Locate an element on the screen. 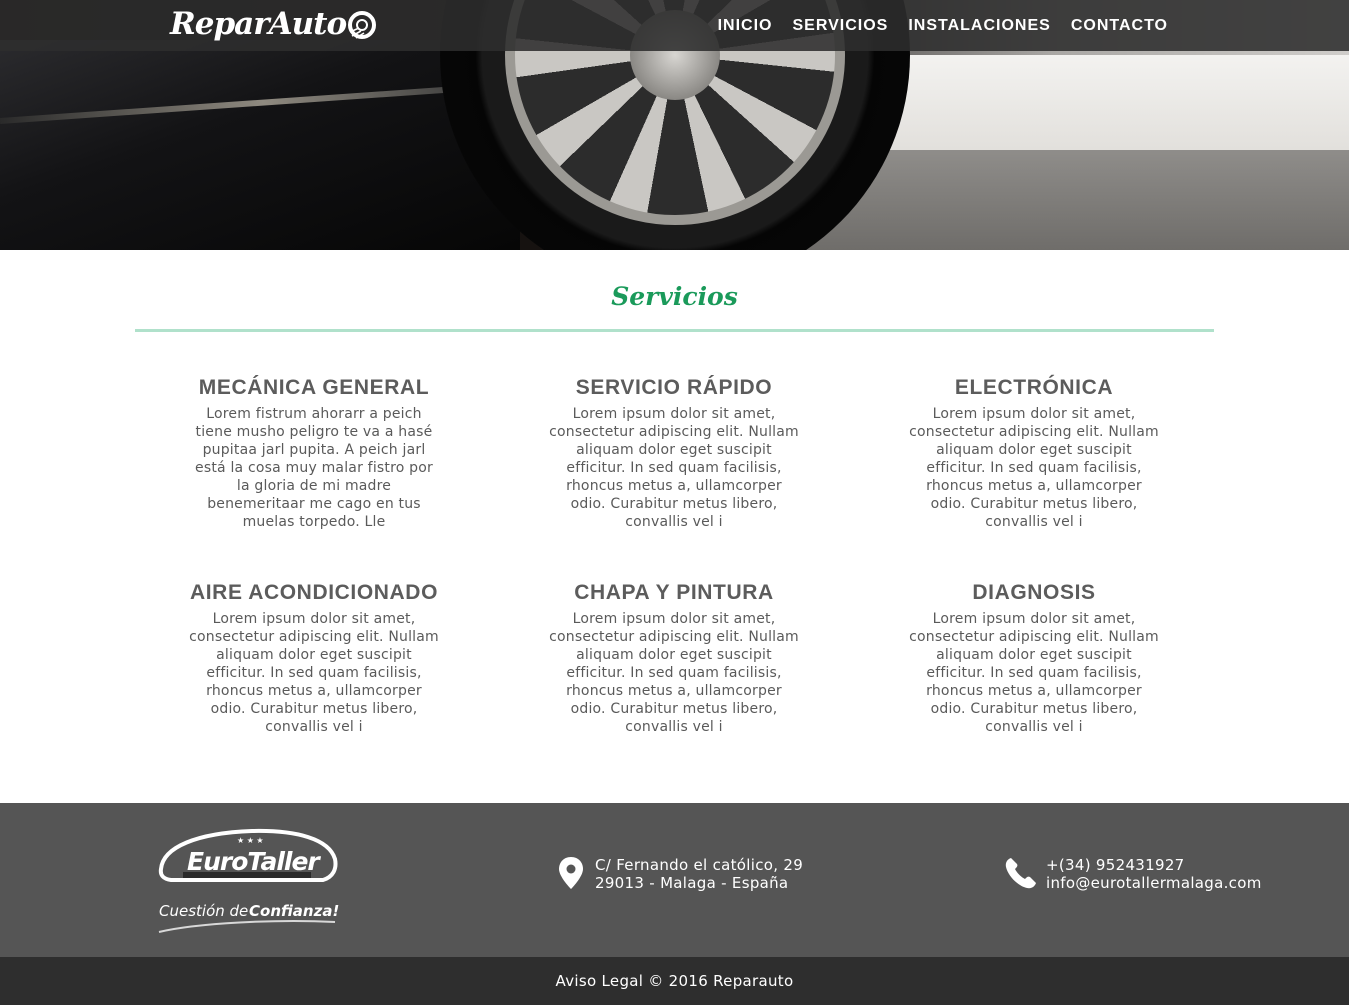 The image size is (1349, 1005). service-title: SERVICIO RÁPIDO is located at coordinates (674, 387).